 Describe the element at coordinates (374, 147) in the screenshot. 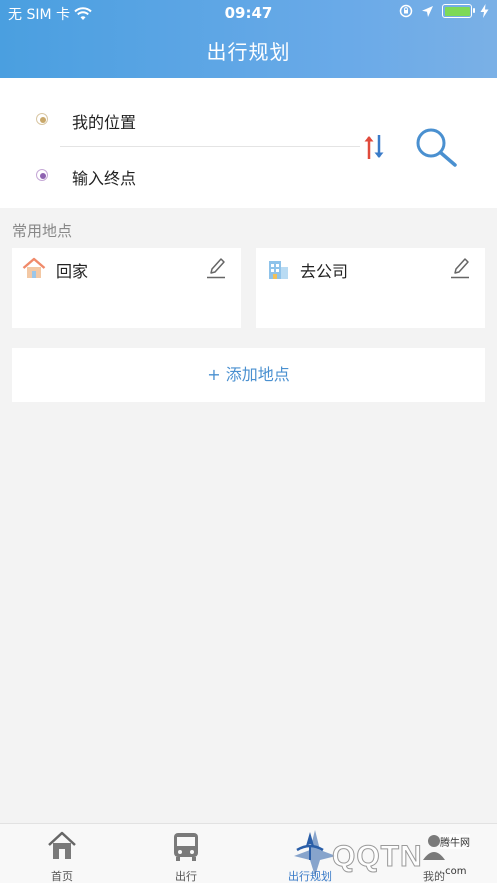

I see `swap-icon` at that location.